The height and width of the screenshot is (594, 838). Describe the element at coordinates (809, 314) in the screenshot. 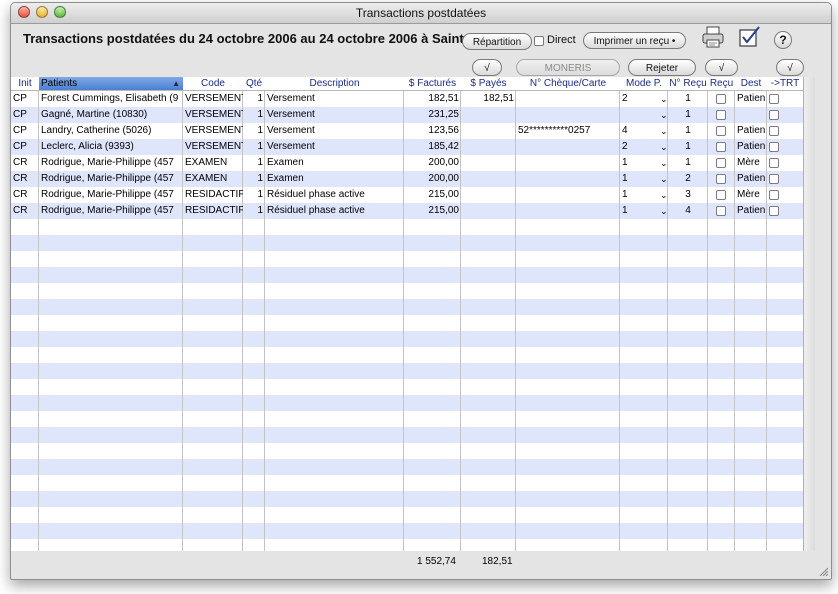

I see `vertical-scrollbar` at that location.